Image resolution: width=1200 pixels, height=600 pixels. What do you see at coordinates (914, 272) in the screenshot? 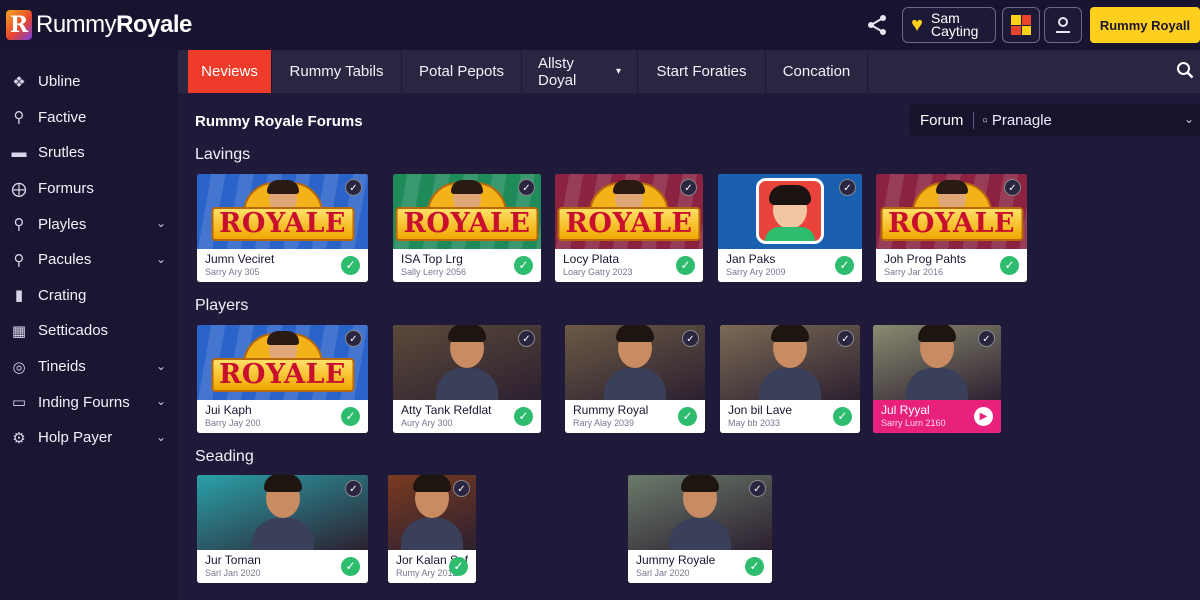
I see `card-date: Sarry Jar 2016` at bounding box center [914, 272].